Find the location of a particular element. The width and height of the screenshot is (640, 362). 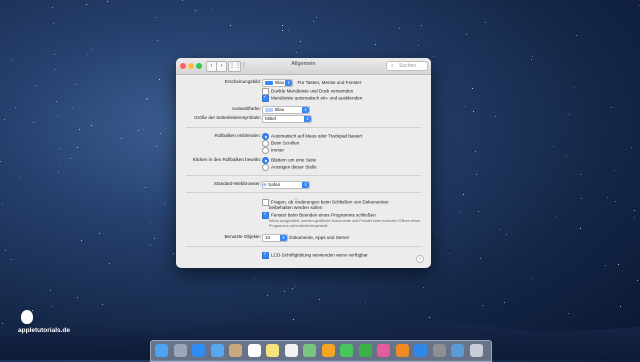

sidebar-size-popup: Mittel ⇕ is located at coordinates (287, 119).